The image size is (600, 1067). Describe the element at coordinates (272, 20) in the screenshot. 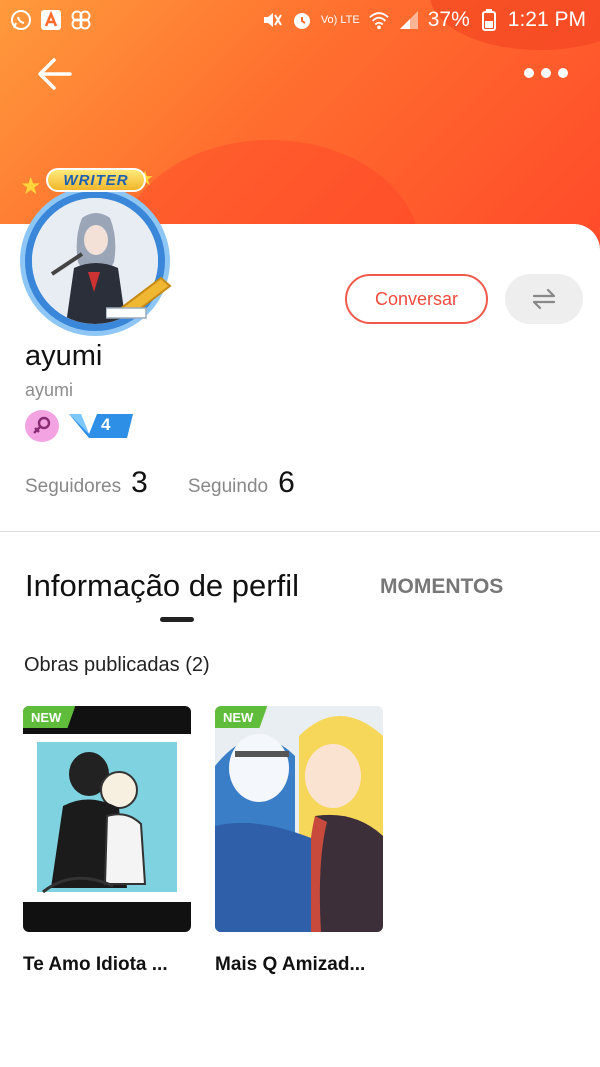

I see `mute-icon` at that location.